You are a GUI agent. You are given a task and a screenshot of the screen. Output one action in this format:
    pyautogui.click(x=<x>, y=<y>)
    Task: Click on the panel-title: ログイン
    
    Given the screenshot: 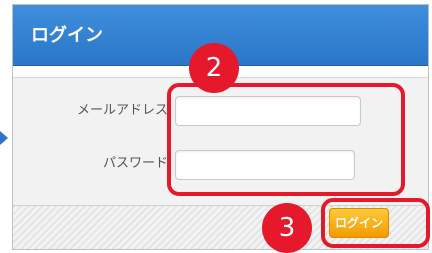 What is the action you would take?
    pyautogui.click(x=67, y=35)
    